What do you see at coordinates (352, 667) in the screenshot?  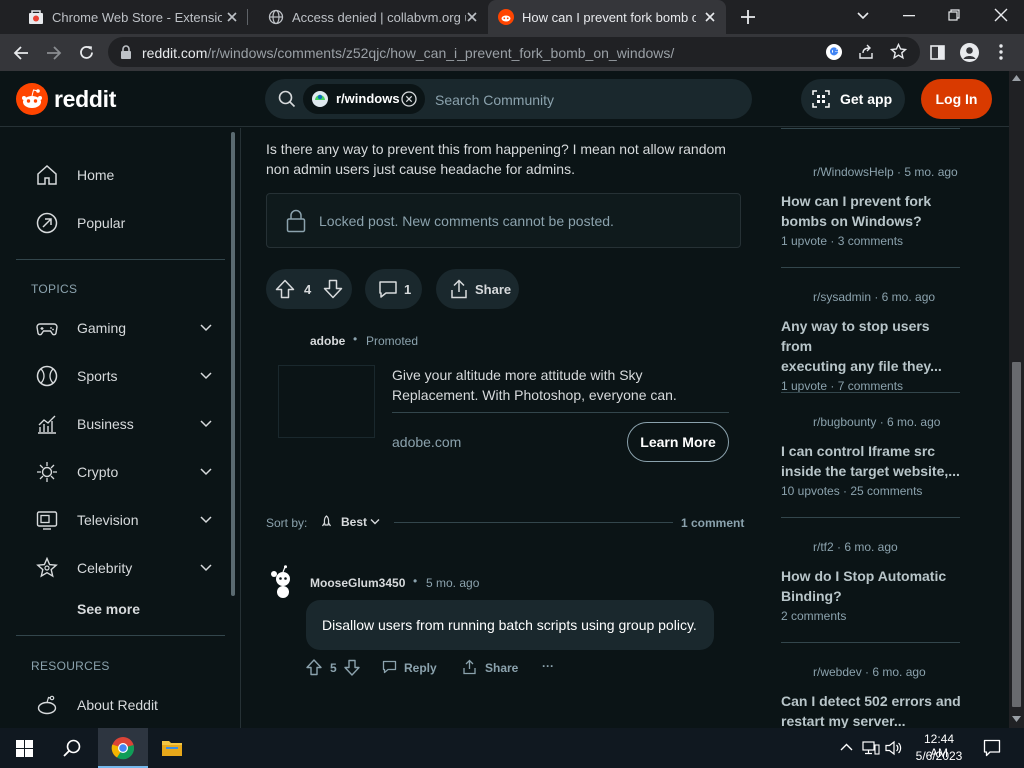 I see `comment-downvote-icon` at bounding box center [352, 667].